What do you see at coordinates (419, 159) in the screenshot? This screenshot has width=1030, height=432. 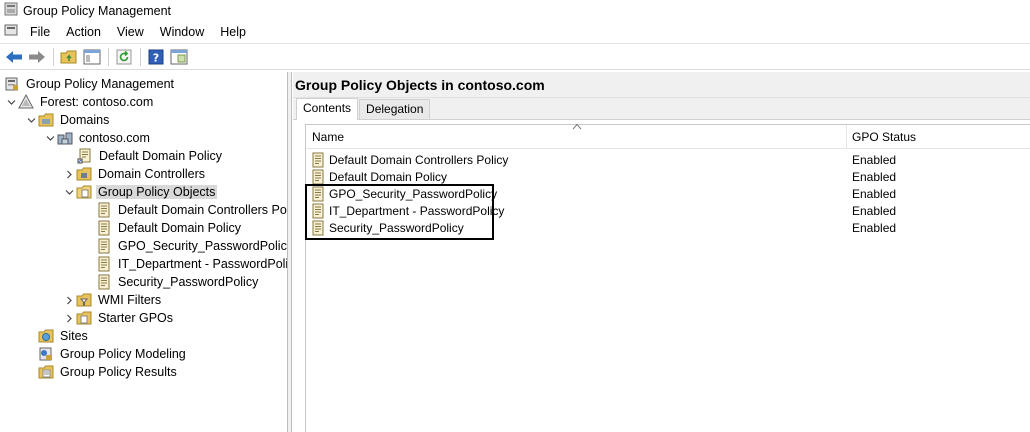 I see `gpo-name: Default Domain Controllers Policy` at bounding box center [419, 159].